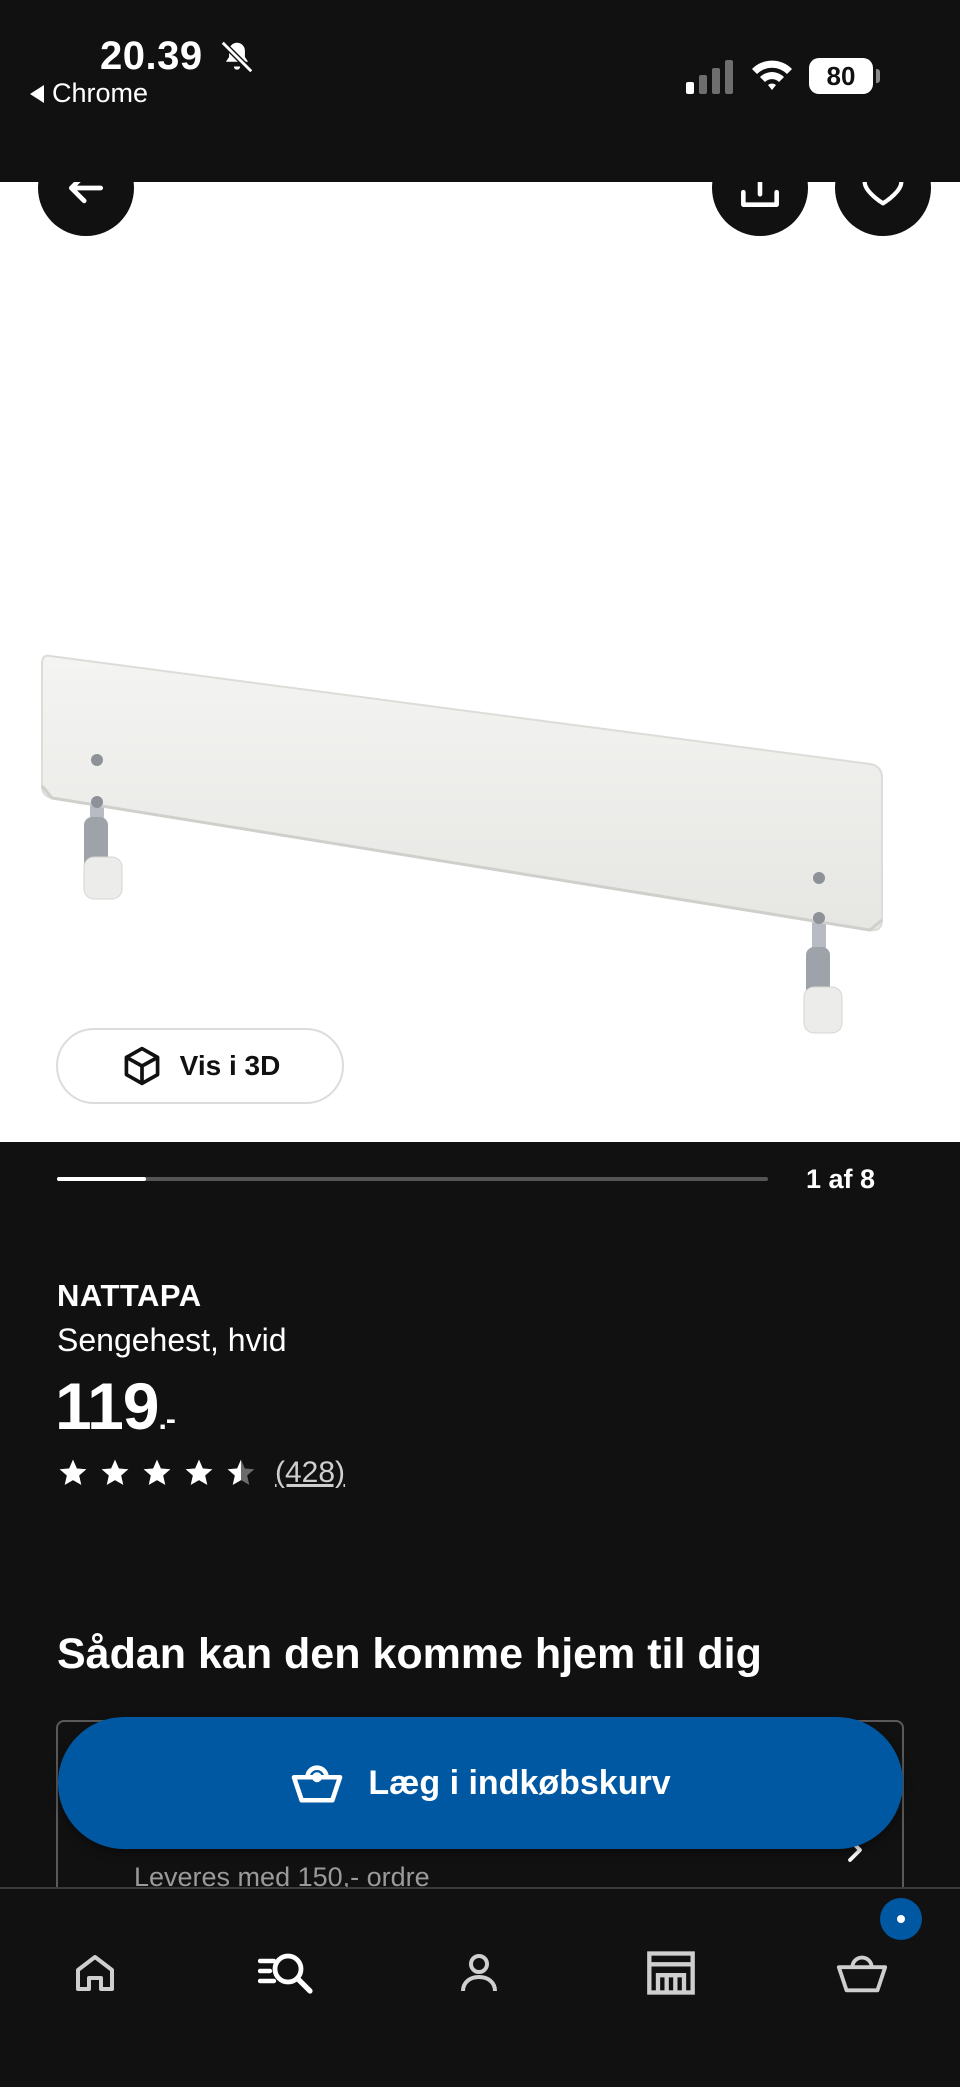 The image size is (960, 2087). What do you see at coordinates (844, 76) in the screenshot?
I see `battery-indicator: 80` at bounding box center [844, 76].